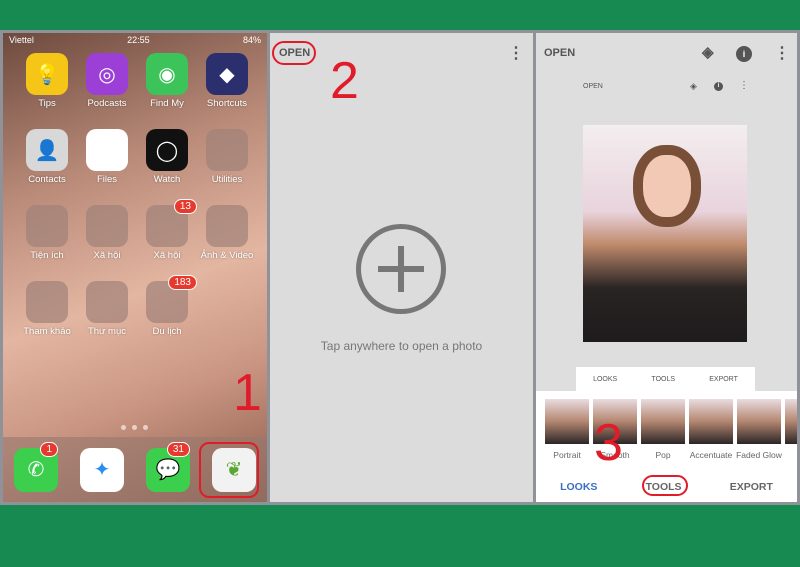 This screenshot has height=567, width=800. What do you see at coordinates (578, 487) in the screenshot?
I see `nav-looks: LOOKS` at bounding box center [578, 487].